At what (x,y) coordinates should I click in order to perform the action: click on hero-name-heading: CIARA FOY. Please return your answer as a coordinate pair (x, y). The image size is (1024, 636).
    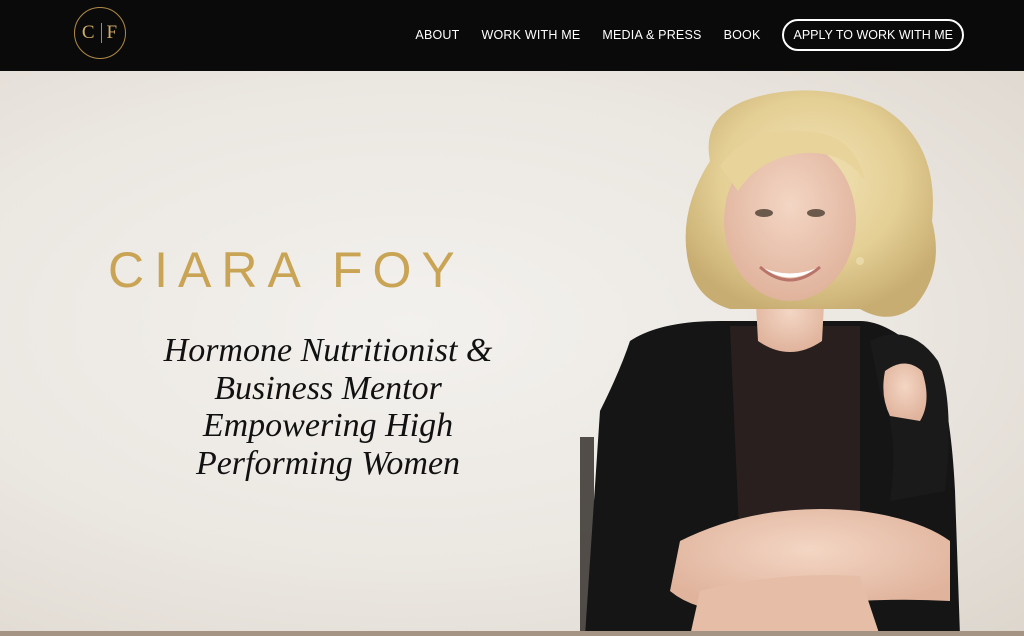
    Looking at the image, I should click on (286, 270).